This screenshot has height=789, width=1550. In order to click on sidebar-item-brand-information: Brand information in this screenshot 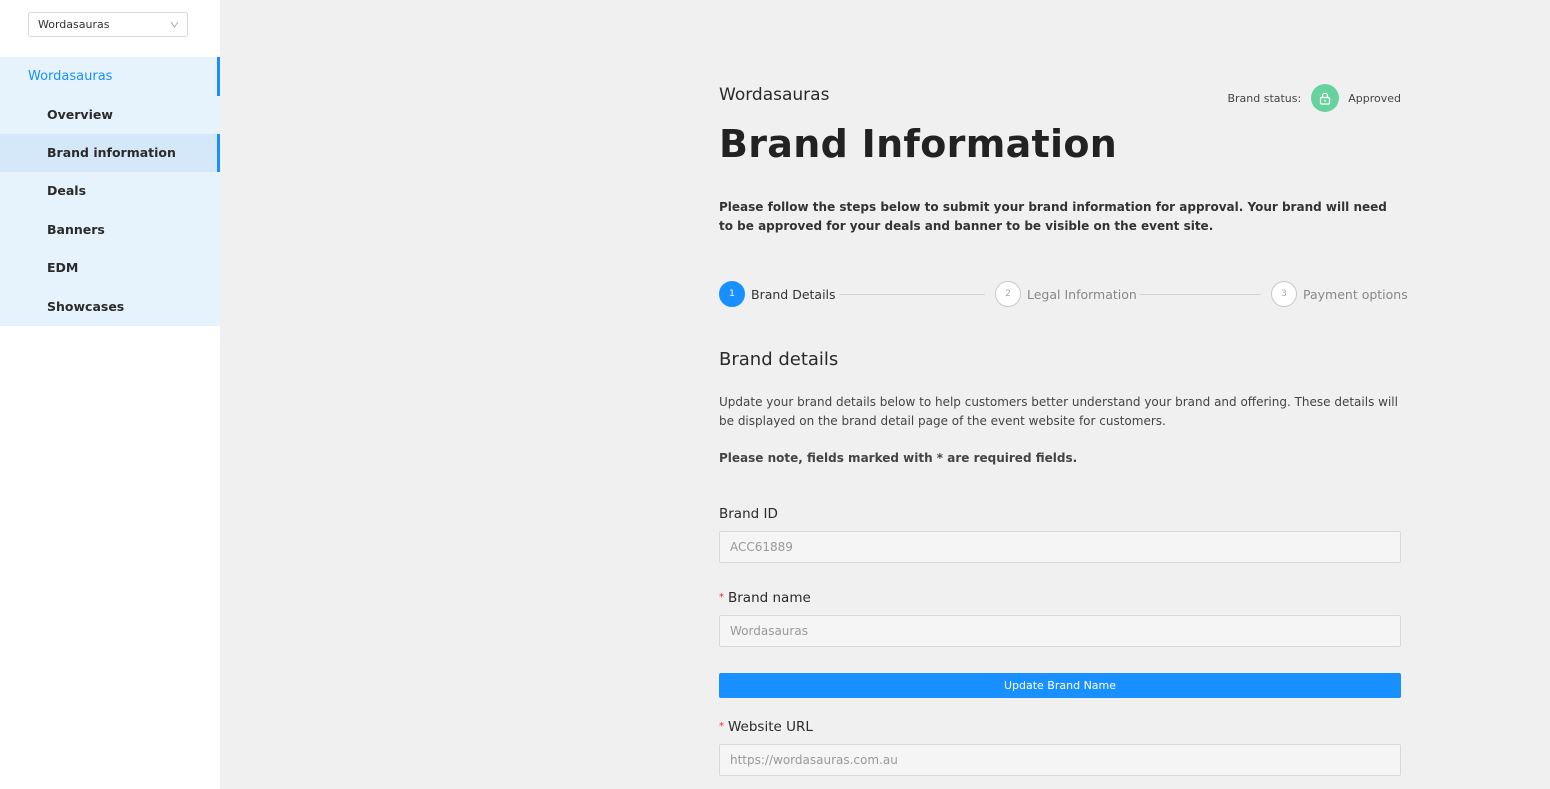, I will do `click(110, 153)`.